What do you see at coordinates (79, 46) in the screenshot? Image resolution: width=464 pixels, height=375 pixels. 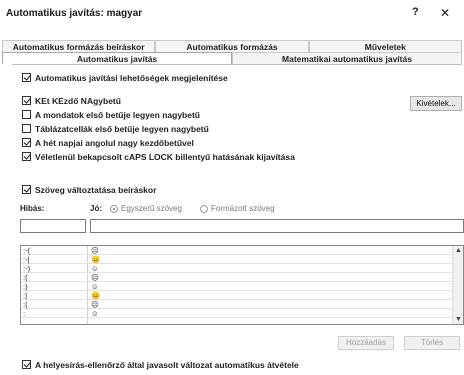 I see `tab-autoformat-as-you-type: Automatikus formázás beíráskor` at bounding box center [79, 46].